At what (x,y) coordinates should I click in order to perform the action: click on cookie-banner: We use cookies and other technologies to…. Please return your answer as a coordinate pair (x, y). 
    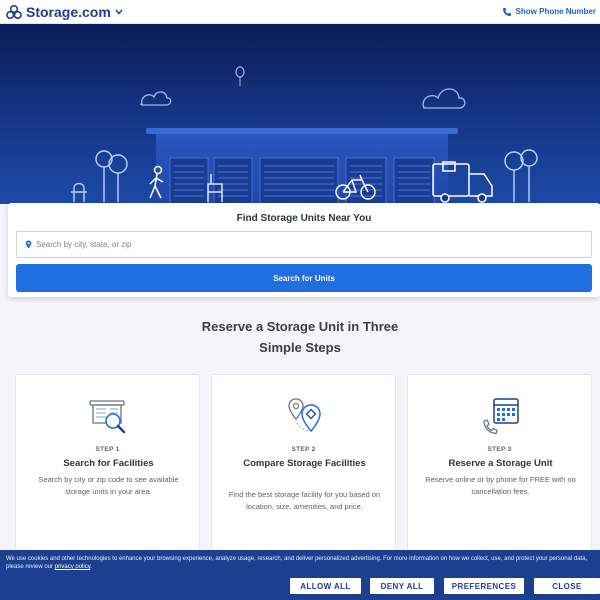
    Looking at the image, I should click on (300, 575).